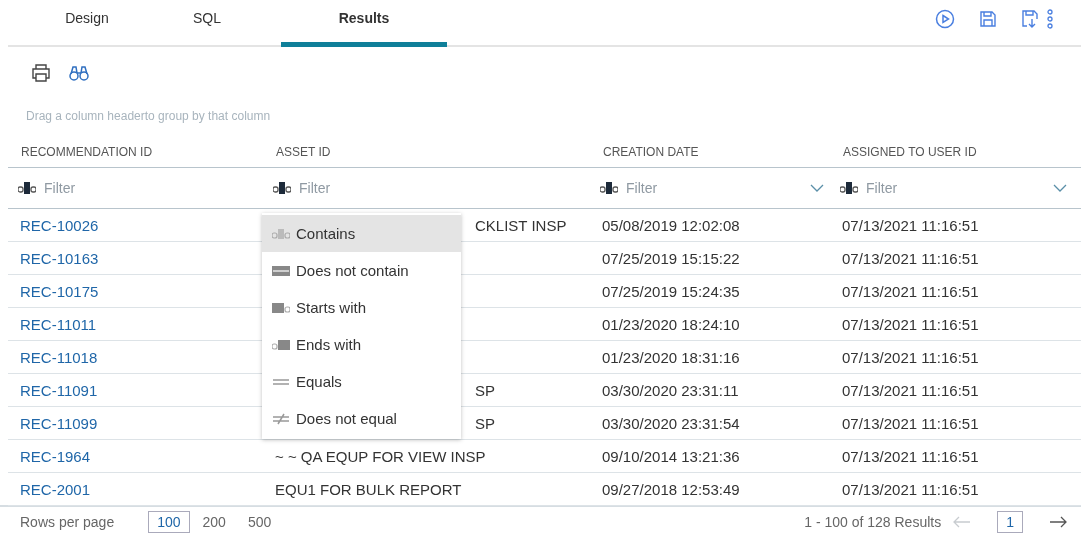 The image size is (1081, 537). Describe the element at coordinates (651, 152) in the screenshot. I see `column-header: CREATION DATE` at that location.